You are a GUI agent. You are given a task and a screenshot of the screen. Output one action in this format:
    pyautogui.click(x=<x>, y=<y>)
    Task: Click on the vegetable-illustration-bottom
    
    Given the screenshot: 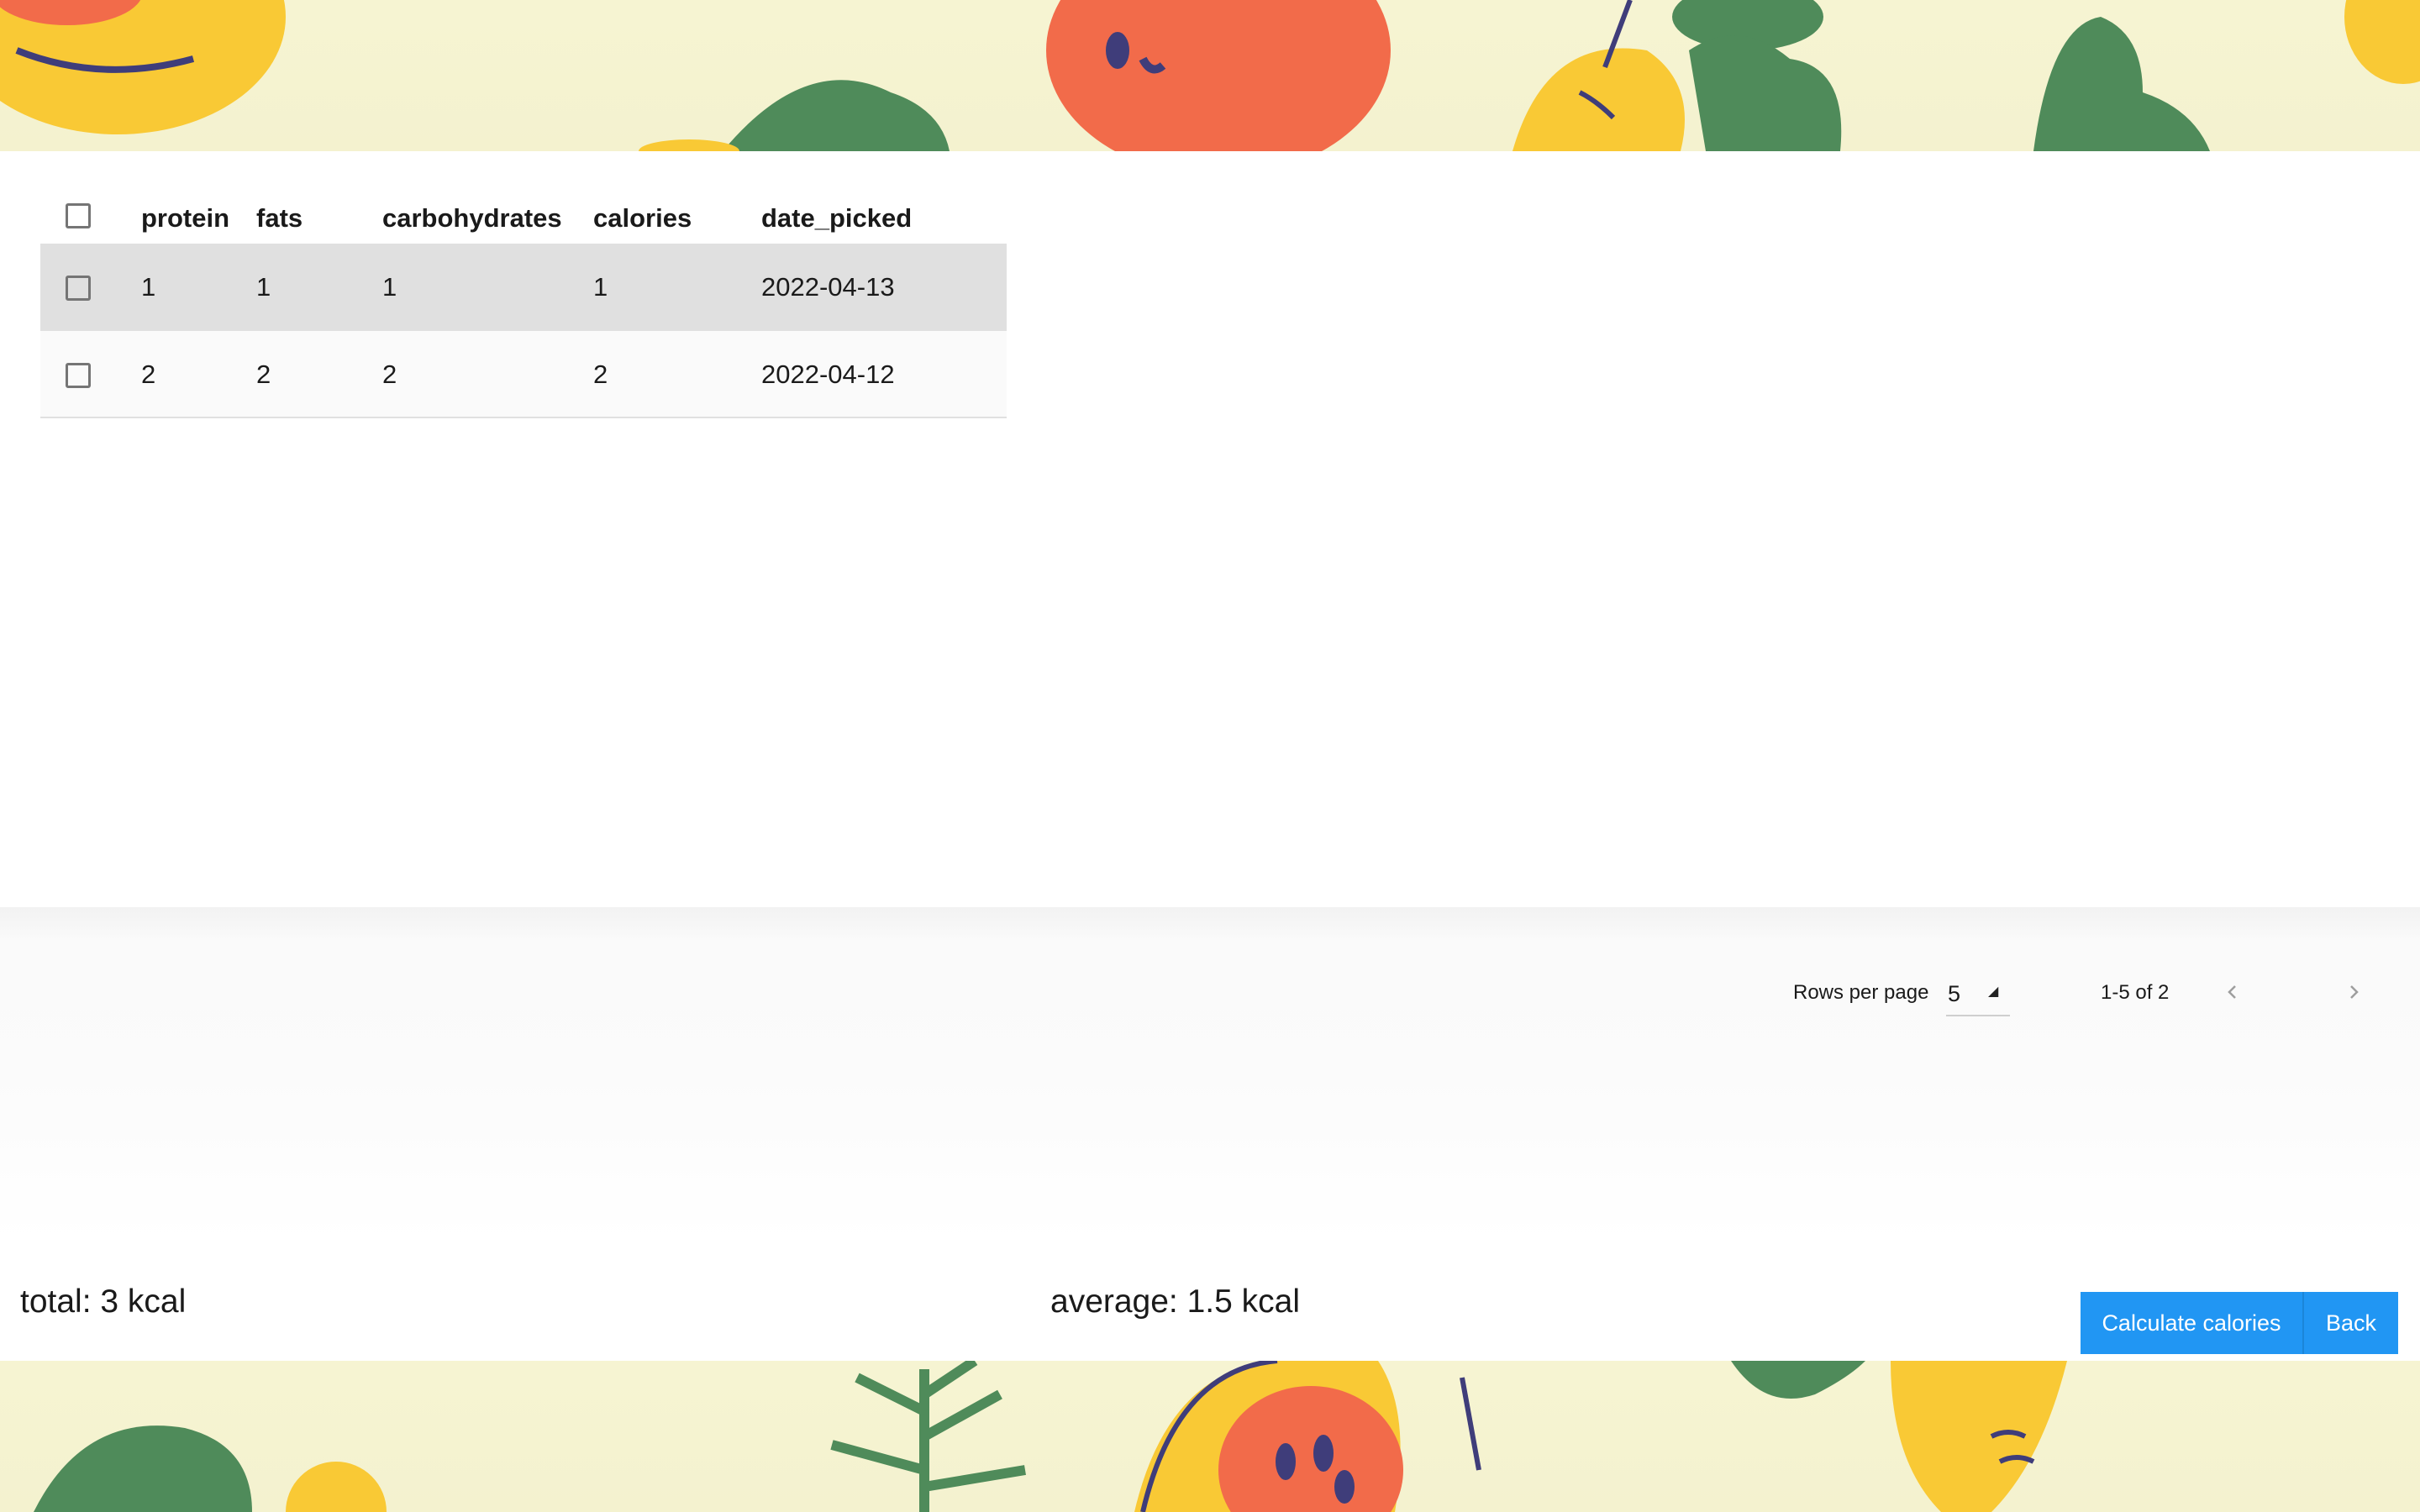 What is the action you would take?
    pyautogui.click(x=1210, y=1436)
    